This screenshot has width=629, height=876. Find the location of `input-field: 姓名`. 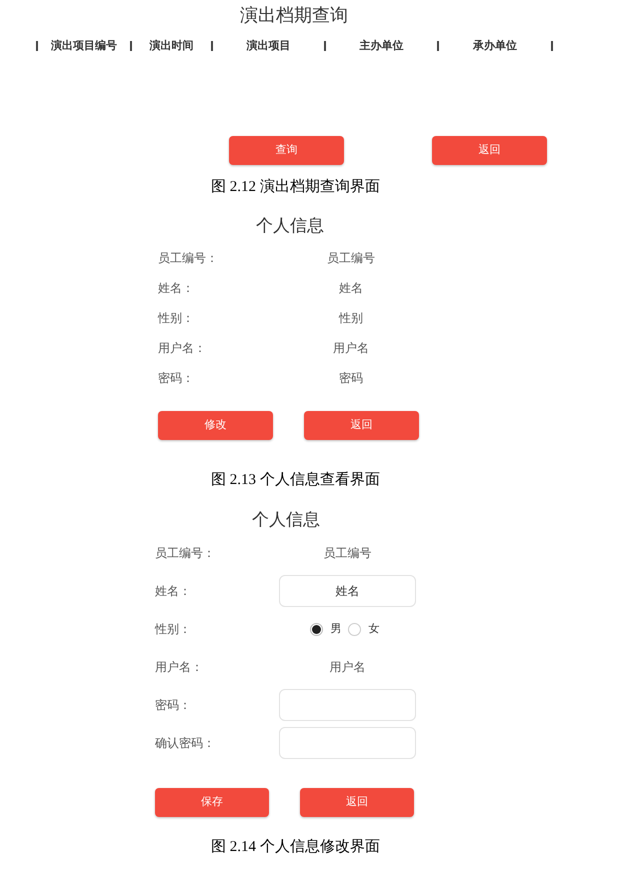

input-field: 姓名 is located at coordinates (347, 591).